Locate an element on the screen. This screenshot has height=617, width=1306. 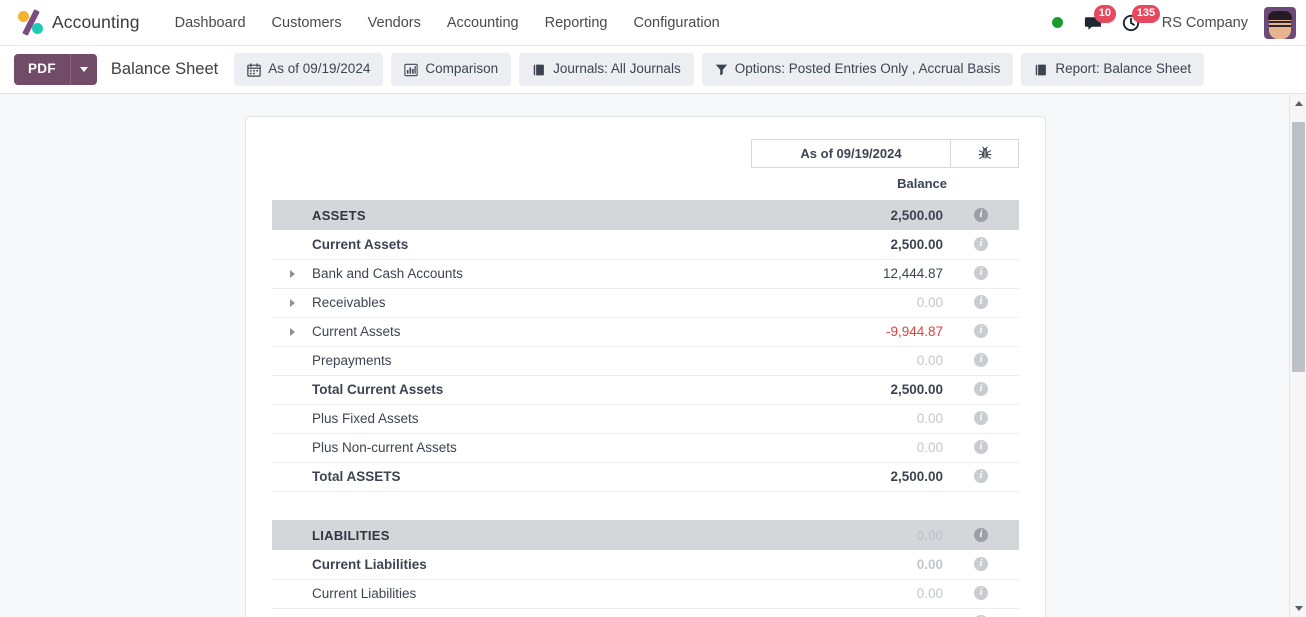
row-balance-value: 12,444.87 is located at coordinates (868, 274).